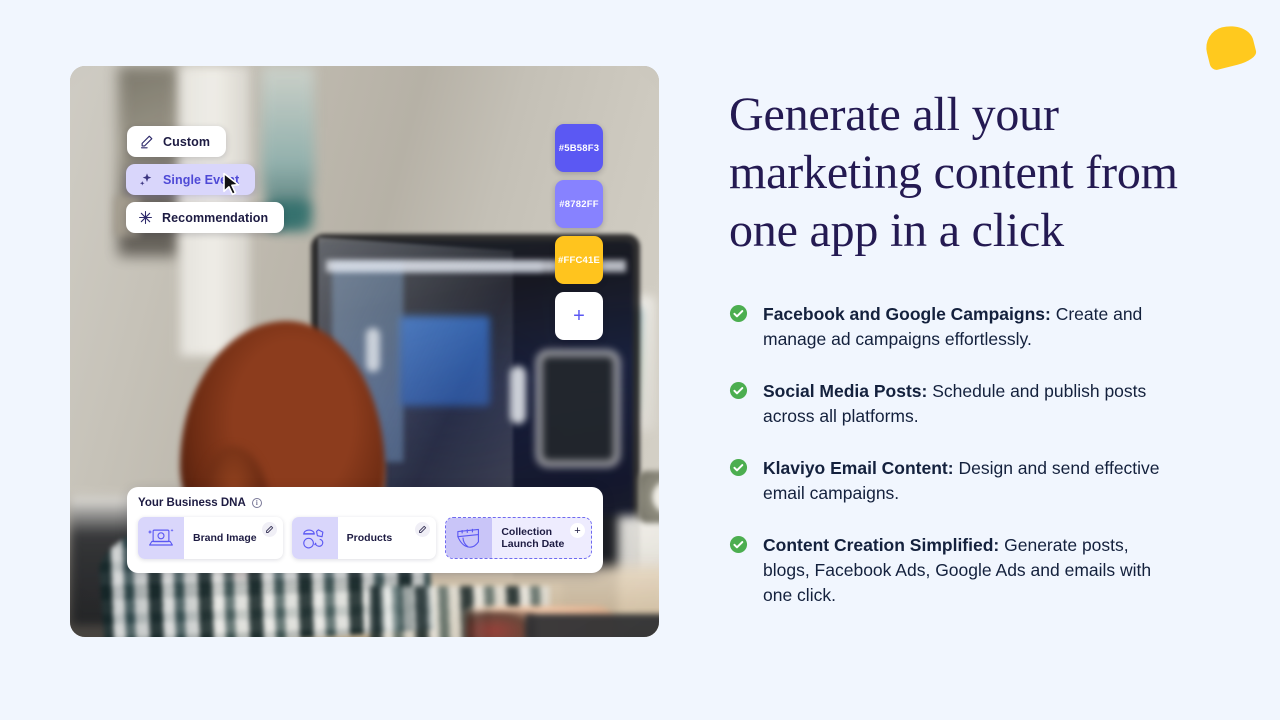  Describe the element at coordinates (365, 503) in the screenshot. I see `business-dna-header: Your Business DNA i` at that location.